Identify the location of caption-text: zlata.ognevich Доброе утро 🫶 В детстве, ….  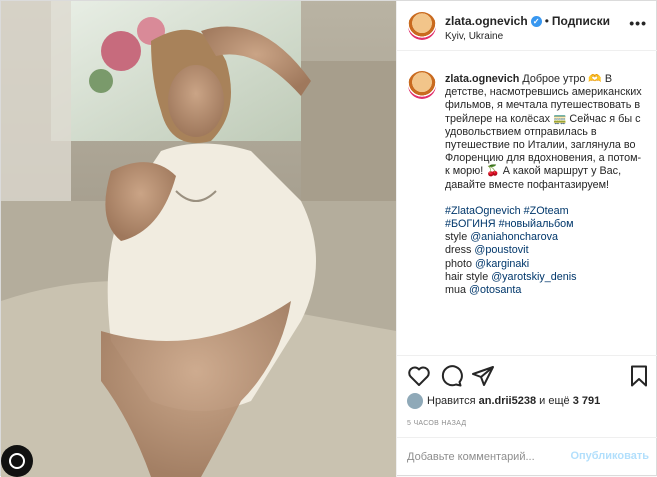
(545, 185).